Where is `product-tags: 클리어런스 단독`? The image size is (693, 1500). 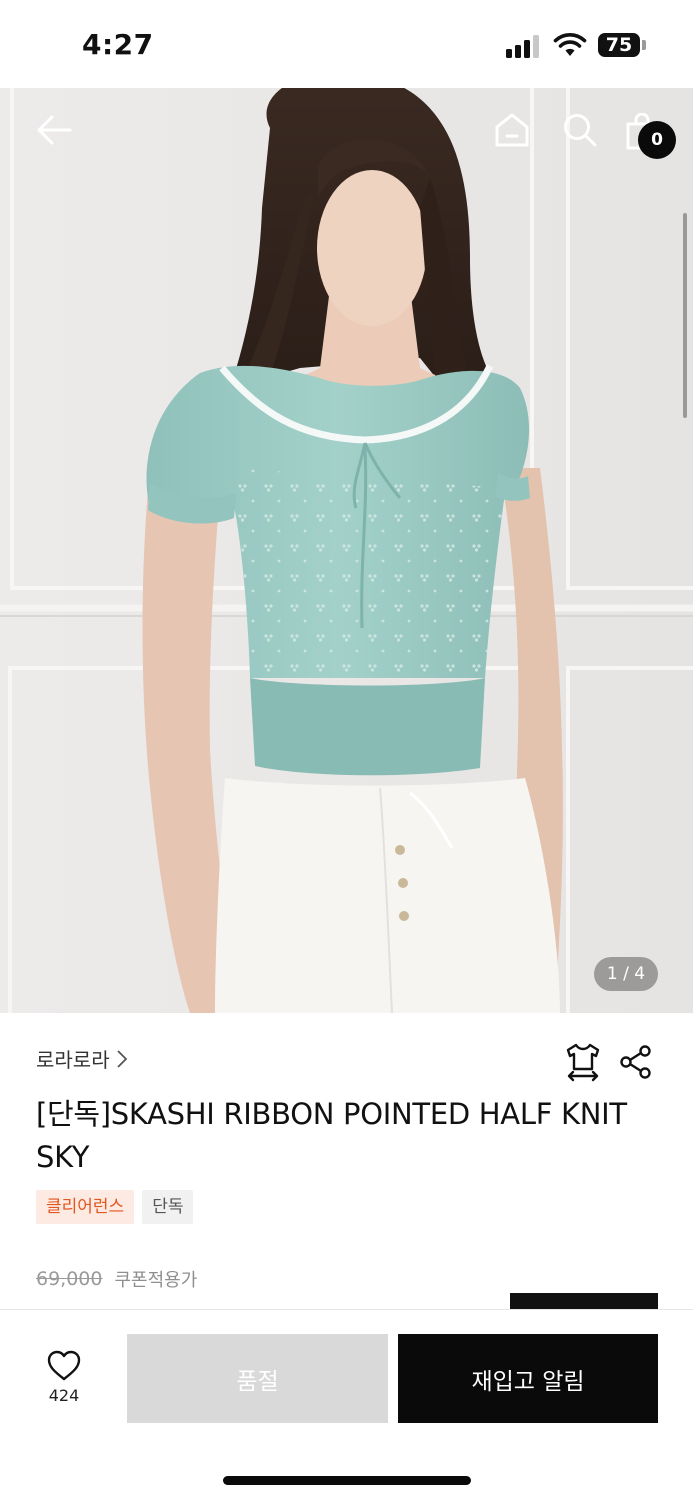 product-tags: 클리어런스 단독 is located at coordinates (118, 1207).